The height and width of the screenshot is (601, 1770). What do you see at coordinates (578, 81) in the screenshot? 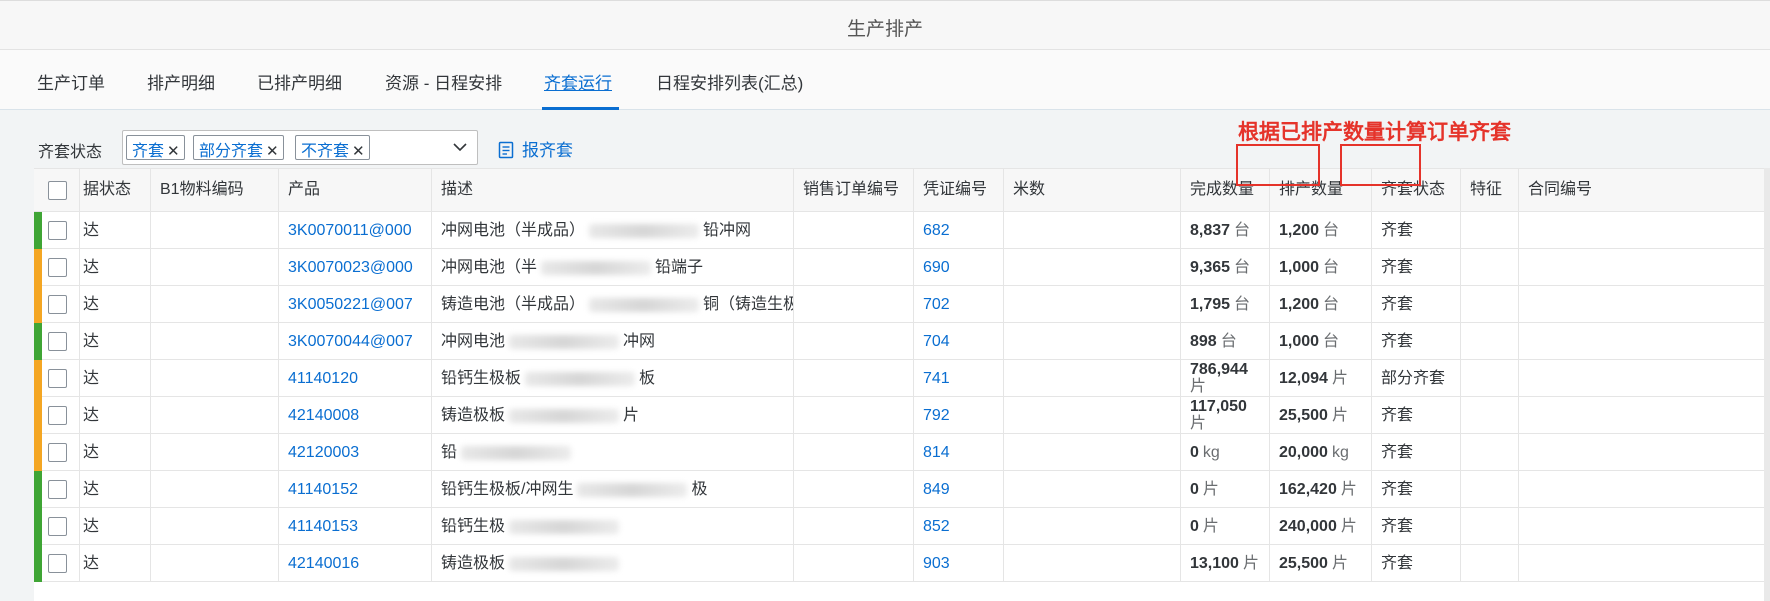
I see `tab-kit-run: 齐套运行` at bounding box center [578, 81].